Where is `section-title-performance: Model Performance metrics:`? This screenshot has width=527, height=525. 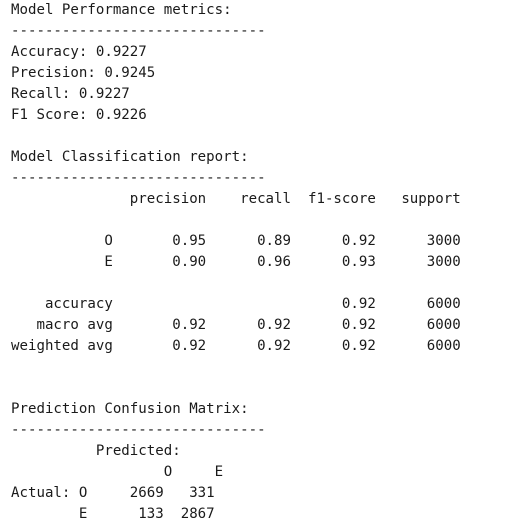 section-title-performance: Model Performance metrics: is located at coordinates (121, 10).